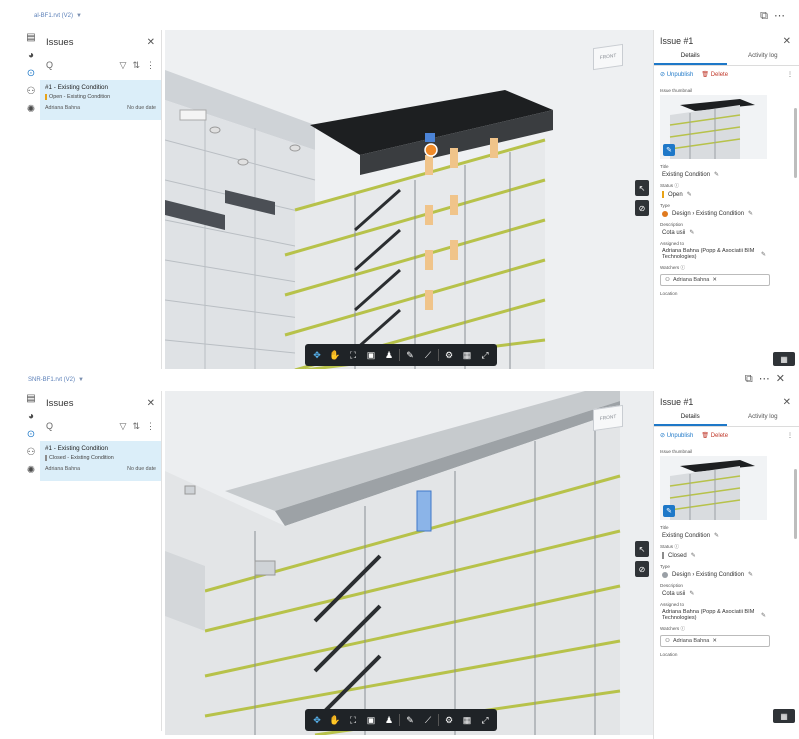 The height and width of the screenshot is (739, 799). Describe the element at coordinates (677, 556) in the screenshot. I see `status-value: Closed` at that location.